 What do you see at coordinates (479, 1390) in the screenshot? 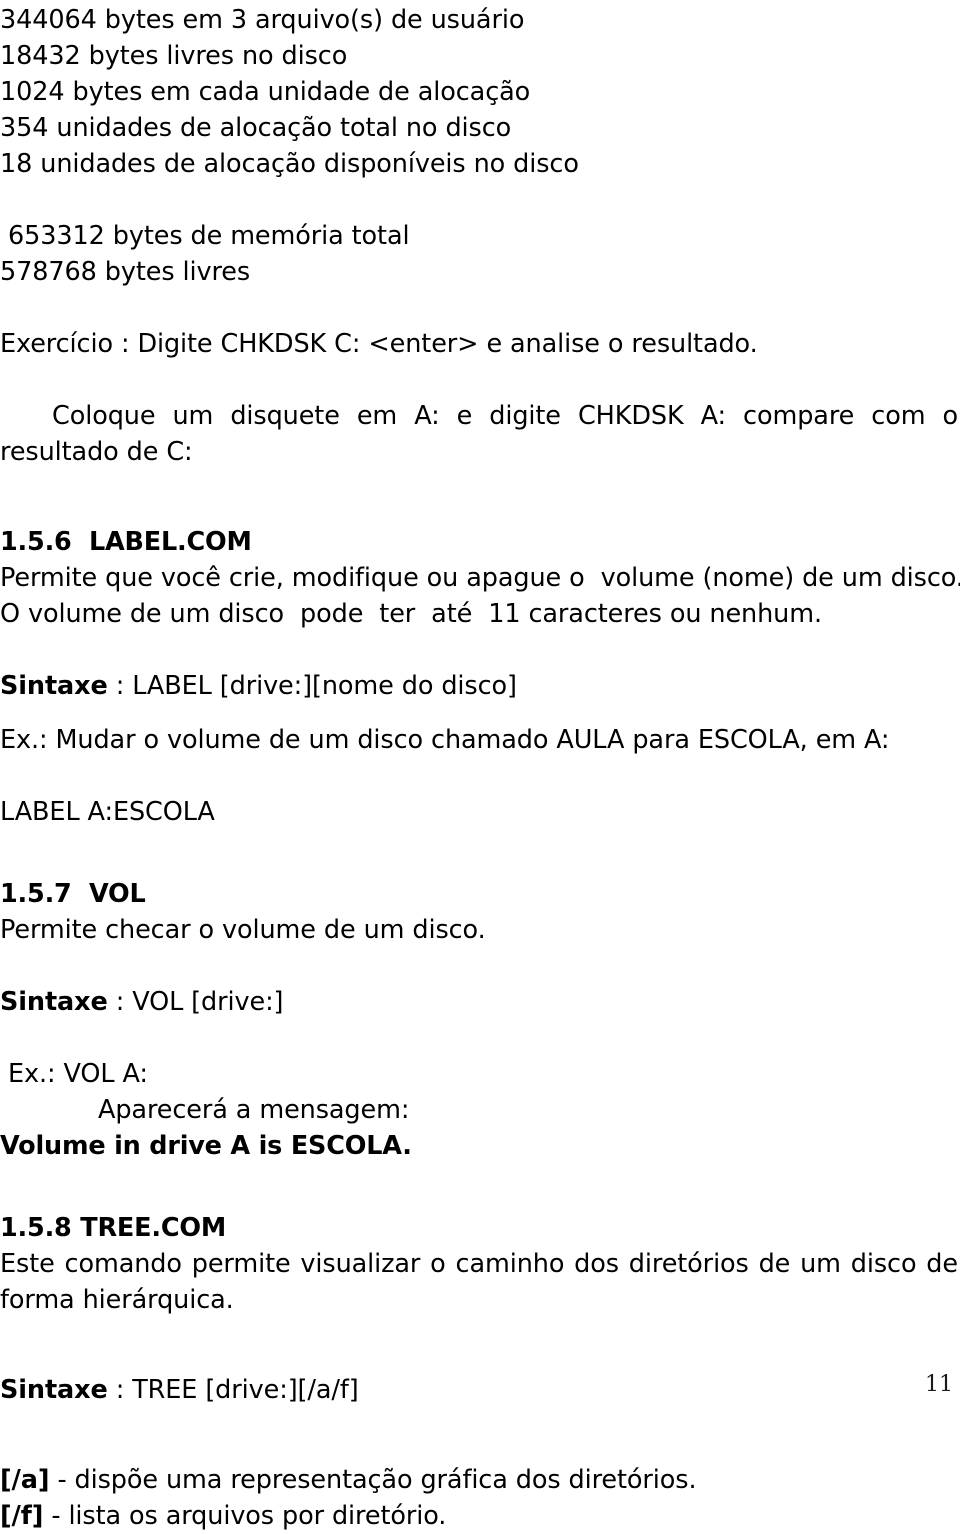
I see `syntax-line-tree: Sintaxe : TREE [drive:][/a/f]` at bounding box center [479, 1390].